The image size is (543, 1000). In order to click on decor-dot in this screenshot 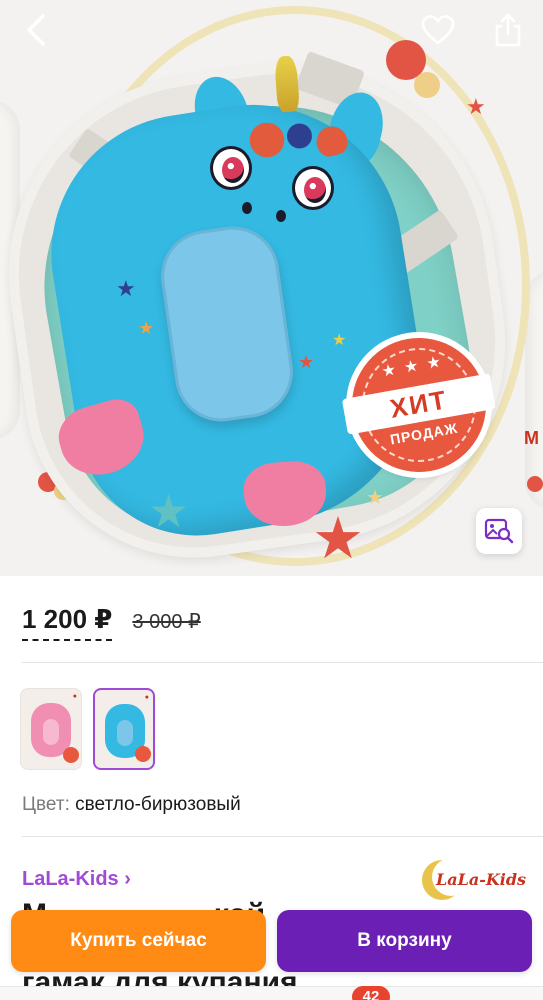, I will do `click(427, 85)`.